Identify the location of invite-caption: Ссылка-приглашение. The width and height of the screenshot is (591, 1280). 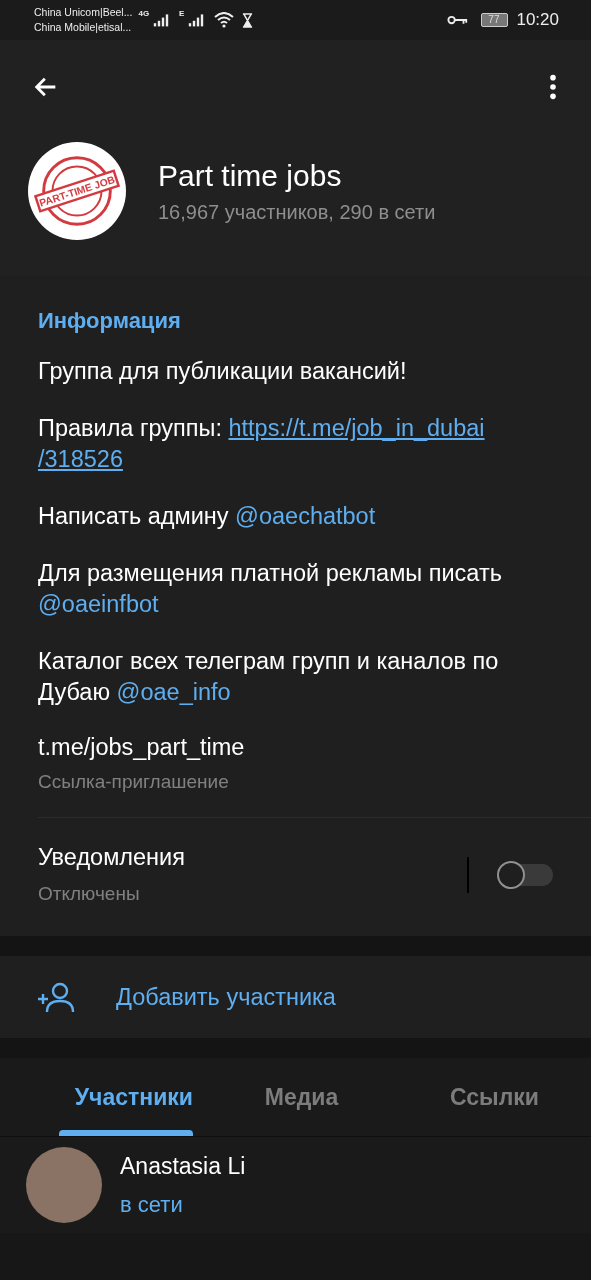
(134, 782).